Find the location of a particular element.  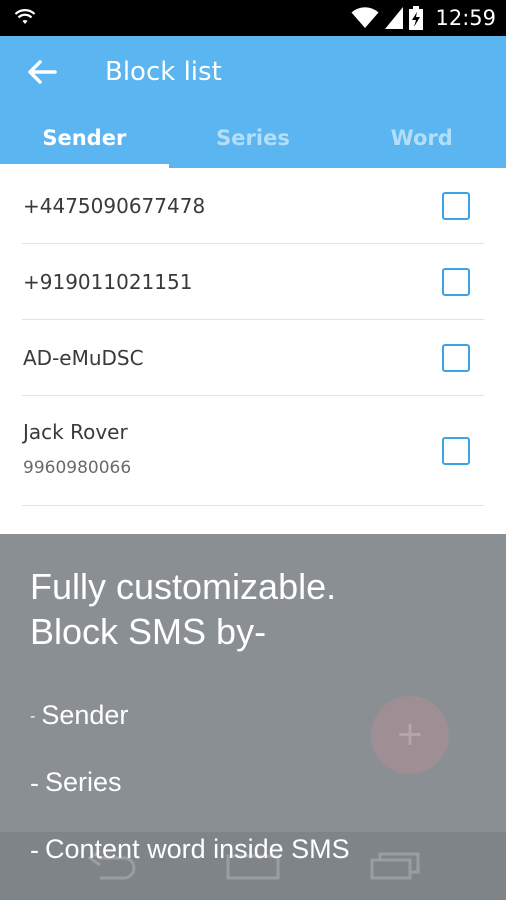

tab-word: Word is located at coordinates (421, 142).